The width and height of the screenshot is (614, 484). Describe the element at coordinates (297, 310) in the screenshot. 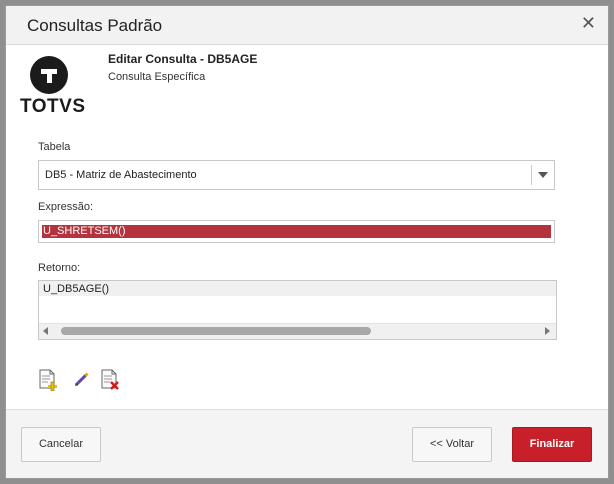

I see `retorno-field: U_DB5AGE()` at that location.